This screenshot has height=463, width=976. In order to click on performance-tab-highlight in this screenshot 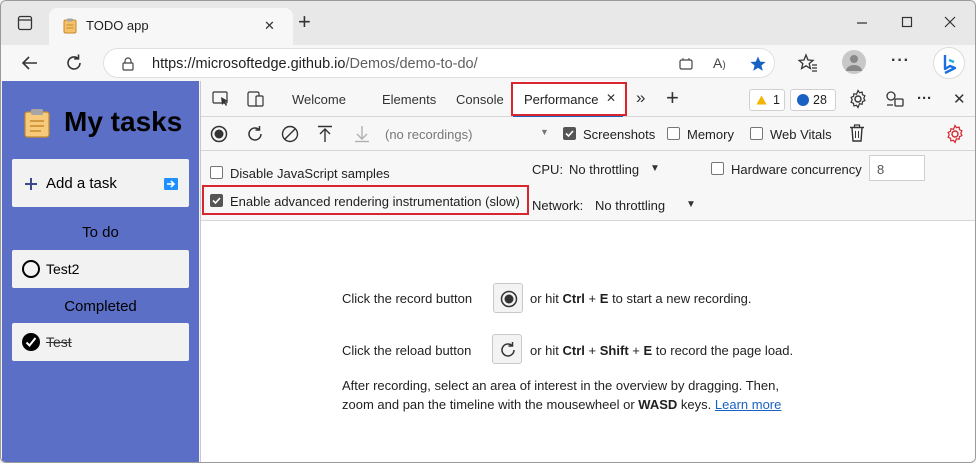, I will do `click(569, 99)`.